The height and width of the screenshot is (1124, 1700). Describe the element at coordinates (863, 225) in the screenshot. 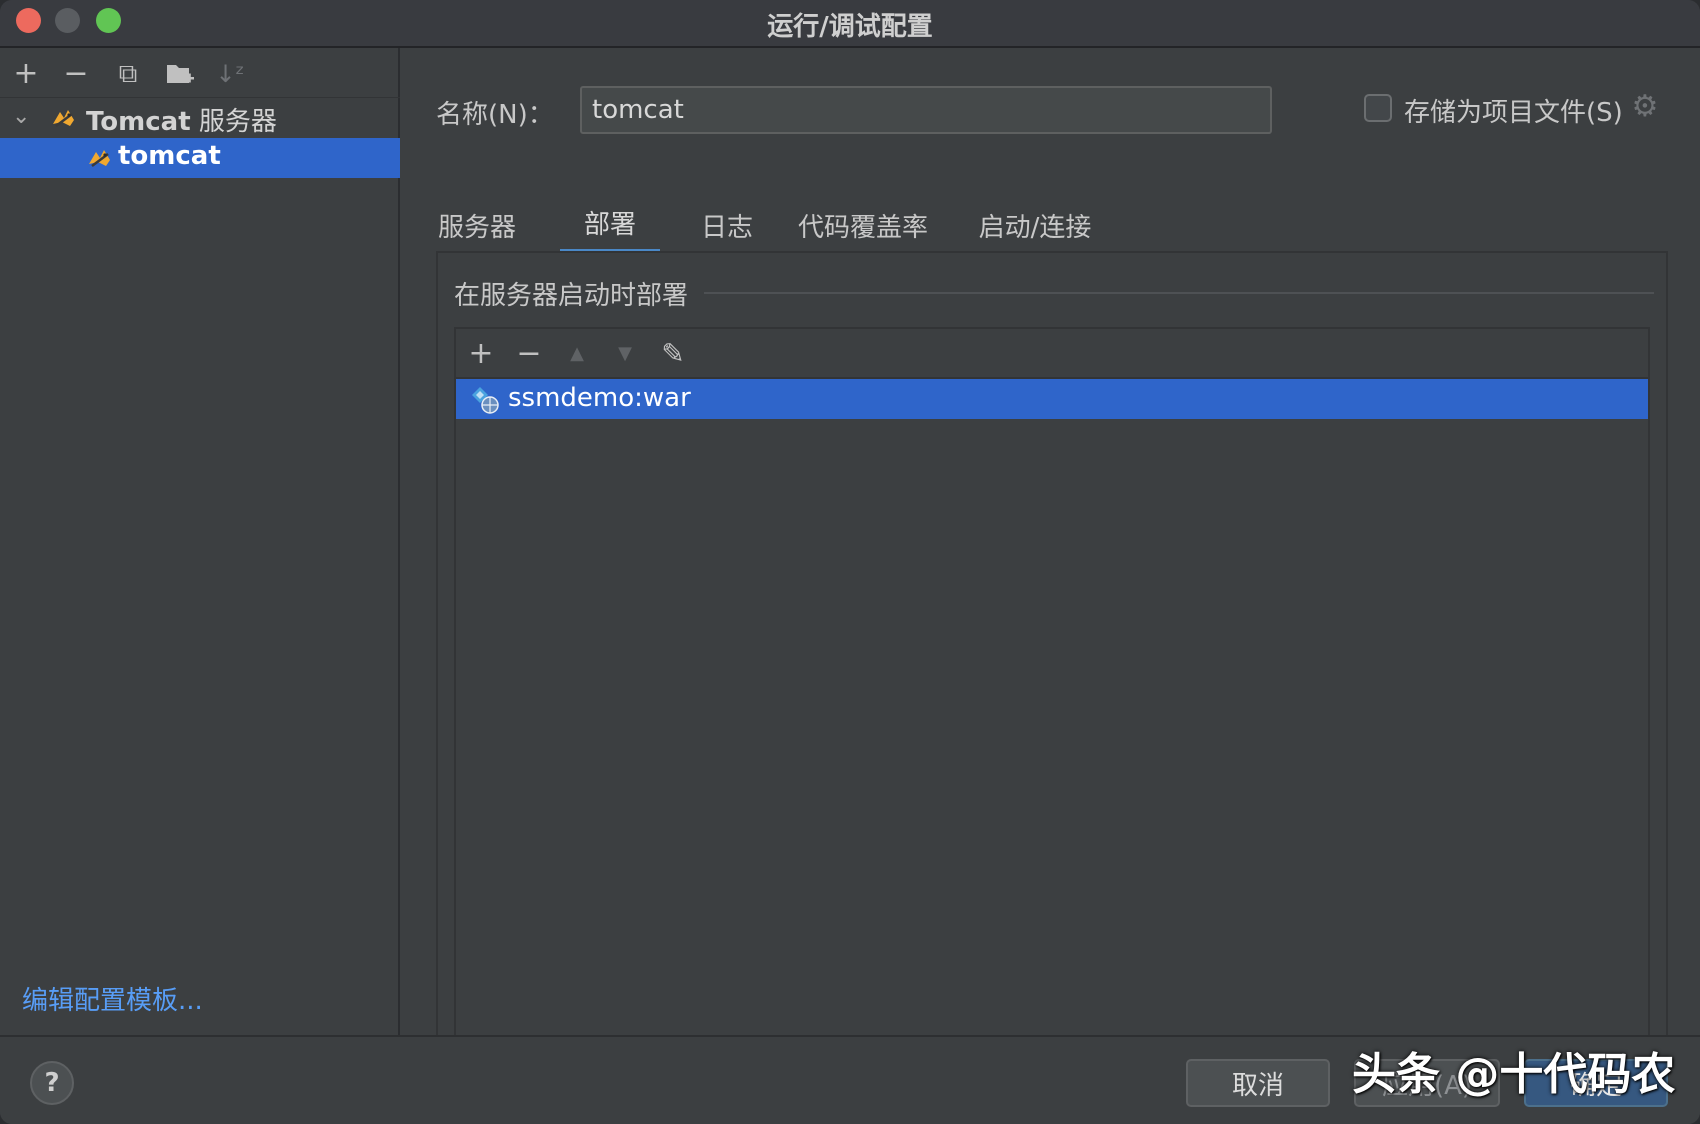

I see `tab-code-coverage: 代码覆盖率` at that location.